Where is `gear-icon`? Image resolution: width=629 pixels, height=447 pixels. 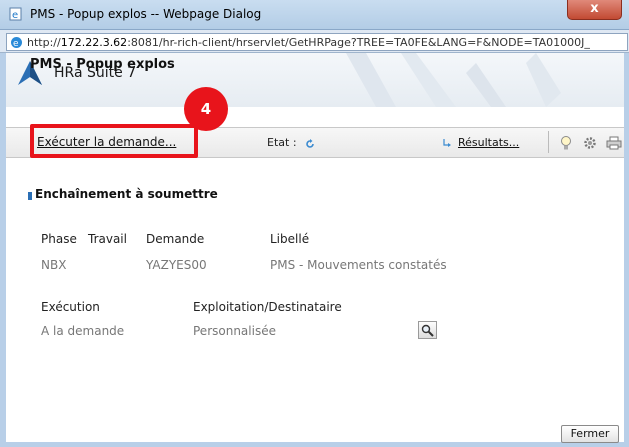
gear-icon is located at coordinates (590, 143).